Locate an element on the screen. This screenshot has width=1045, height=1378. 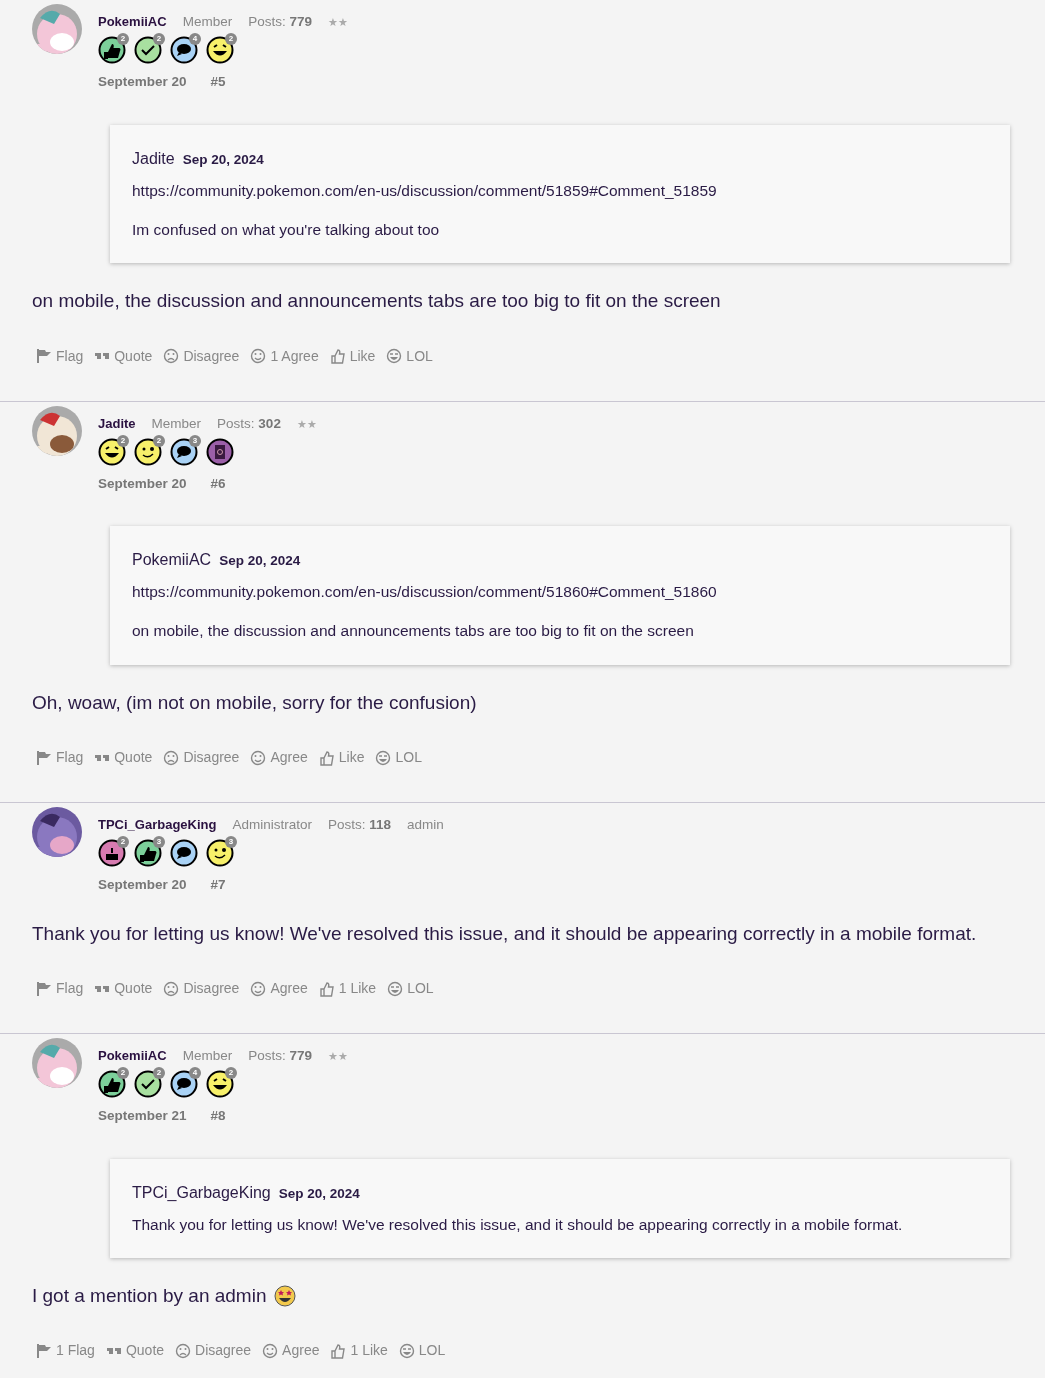
comment-link: https://community.pokemon.com/en-us/discussion/comment/51860#Comment_51860 is located at coordinates (424, 592).